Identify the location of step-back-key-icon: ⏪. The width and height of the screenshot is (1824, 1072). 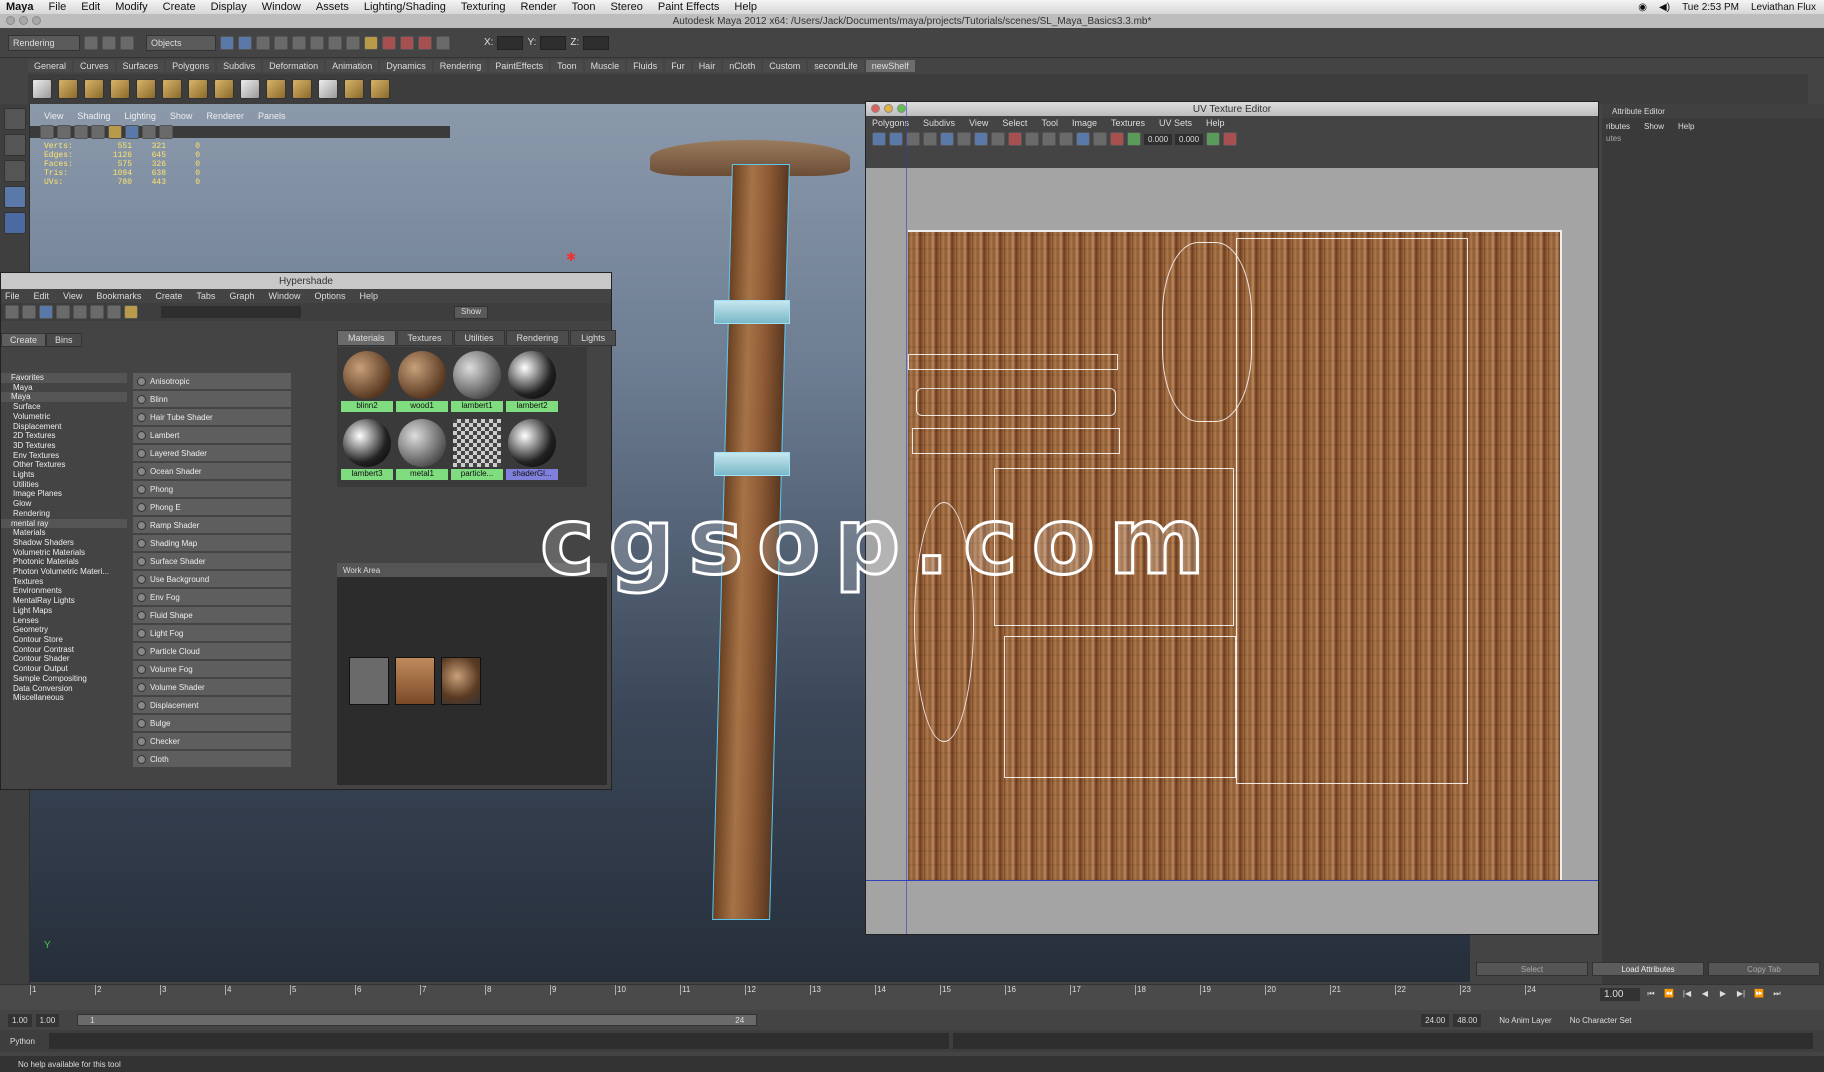
(1669, 995).